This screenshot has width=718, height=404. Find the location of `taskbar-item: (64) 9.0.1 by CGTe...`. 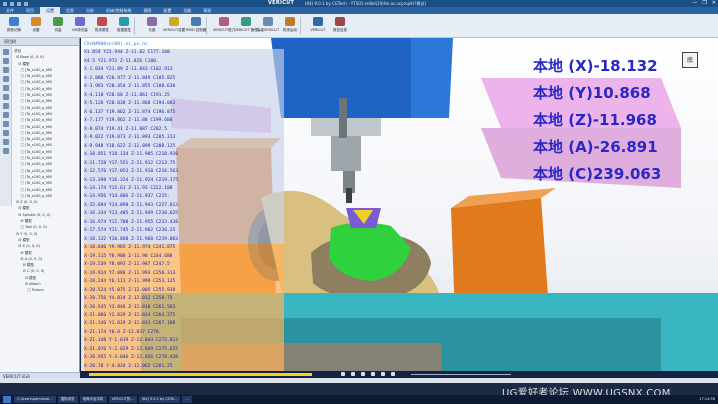

taskbar-item: (64) 9.0.1 by CGTe... is located at coordinates (159, 399).